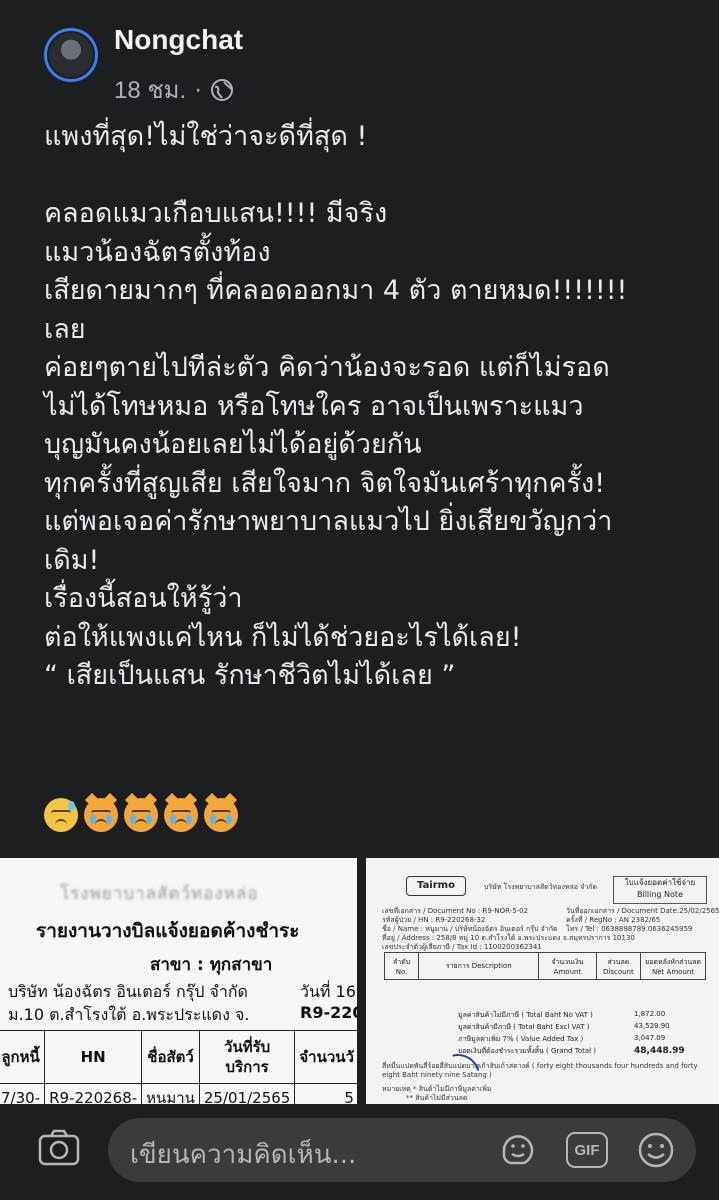 The image size is (719, 1200). I want to click on report-branch: สาขา : ทุกสาขา, so click(211, 965).